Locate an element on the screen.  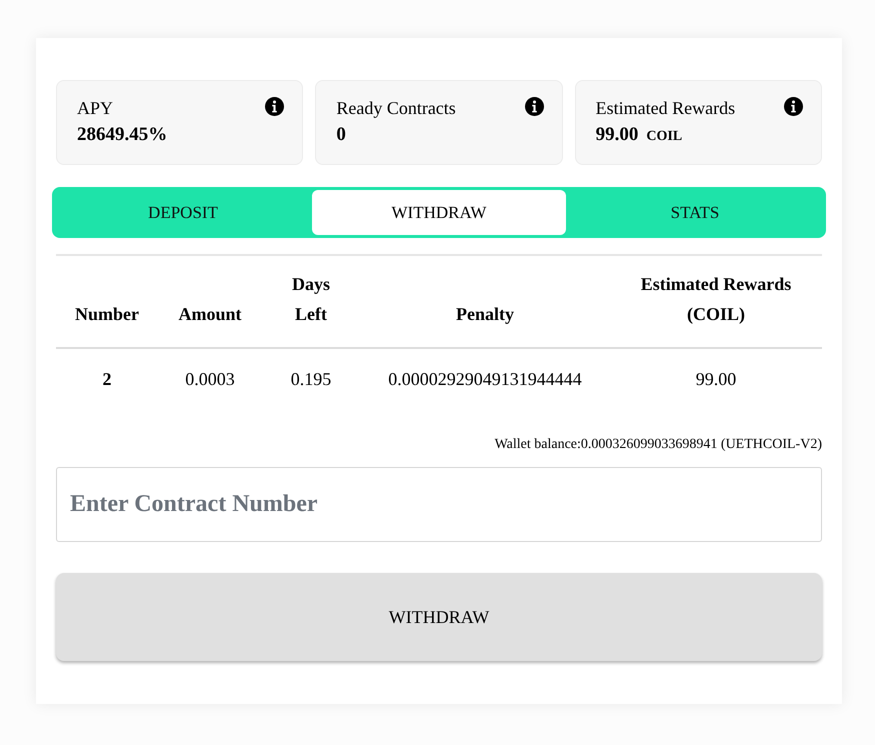
table-cell: 0.0003 is located at coordinates (210, 379).